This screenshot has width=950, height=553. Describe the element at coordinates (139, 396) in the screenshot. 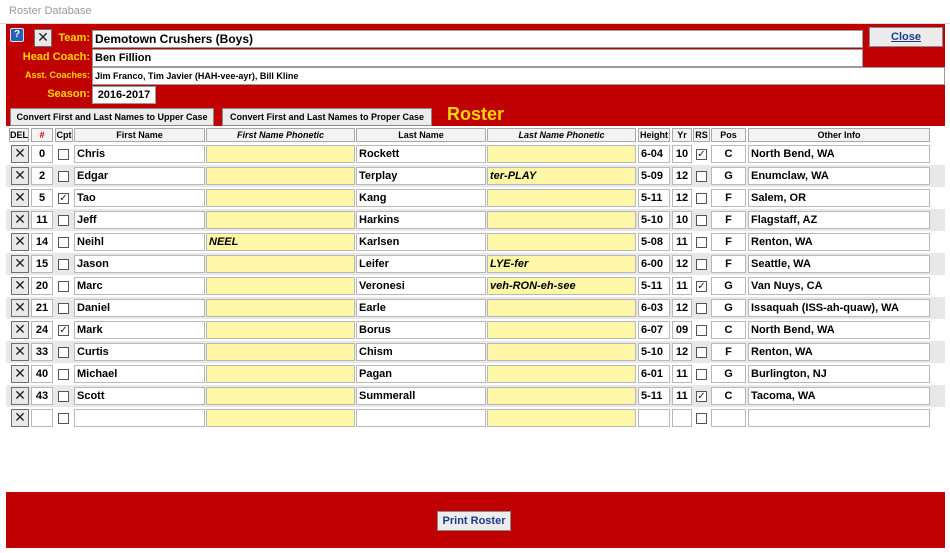

I see `cell-first-name: Scott` at that location.